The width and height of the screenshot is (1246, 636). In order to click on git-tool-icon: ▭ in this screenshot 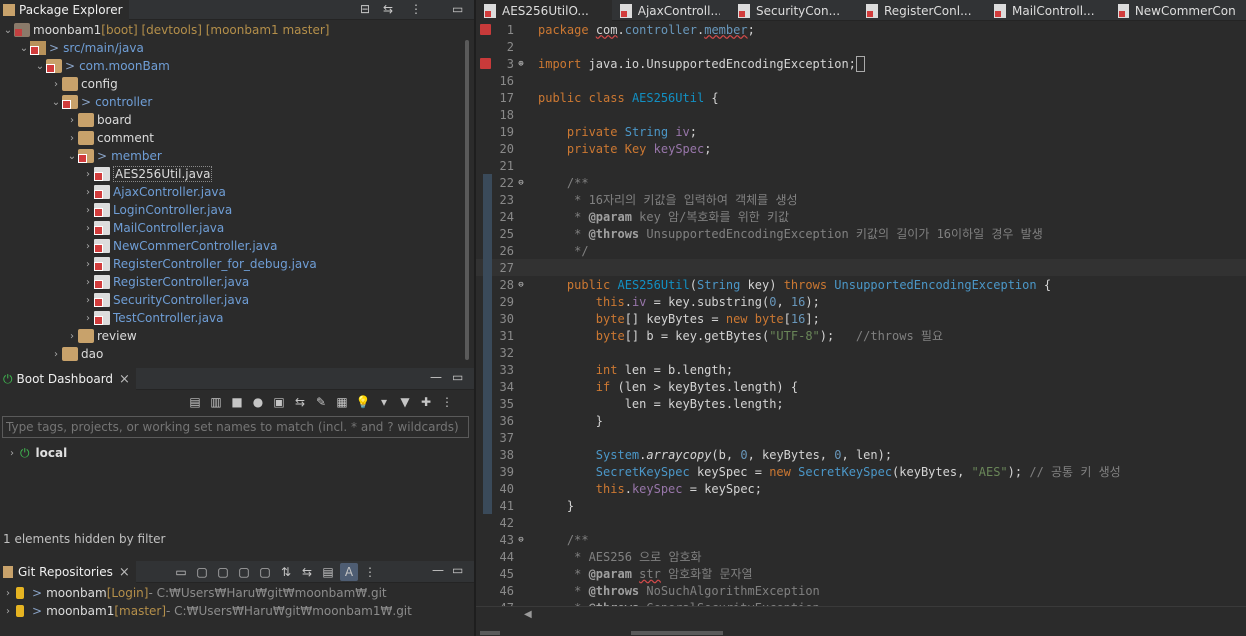, I will do `click(181, 572)`.